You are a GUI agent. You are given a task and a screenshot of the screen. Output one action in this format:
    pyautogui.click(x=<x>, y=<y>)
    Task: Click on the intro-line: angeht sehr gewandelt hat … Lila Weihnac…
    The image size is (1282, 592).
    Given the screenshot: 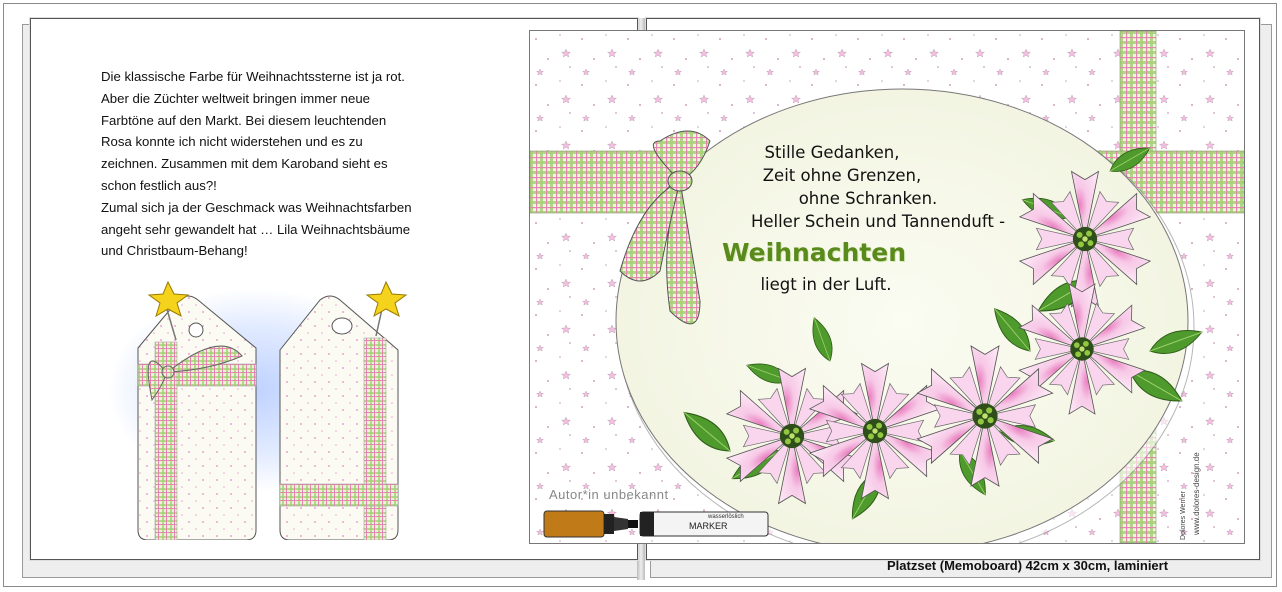 What is the action you would take?
    pyautogui.click(x=256, y=229)
    